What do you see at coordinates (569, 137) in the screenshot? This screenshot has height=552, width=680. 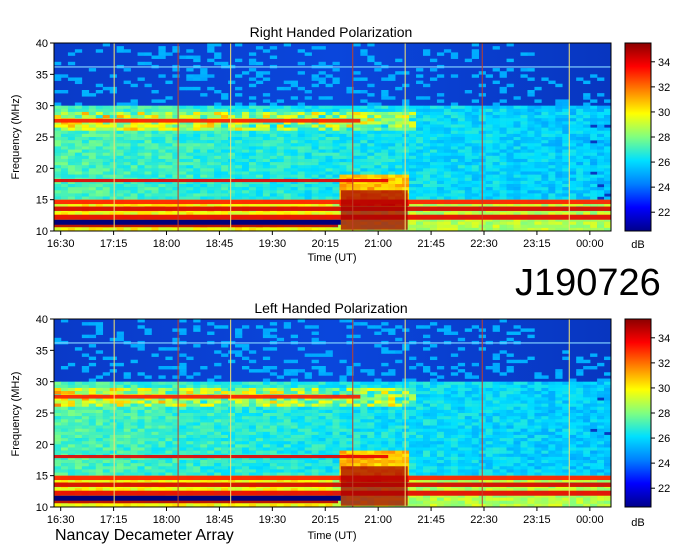 I see `interference-line` at bounding box center [569, 137].